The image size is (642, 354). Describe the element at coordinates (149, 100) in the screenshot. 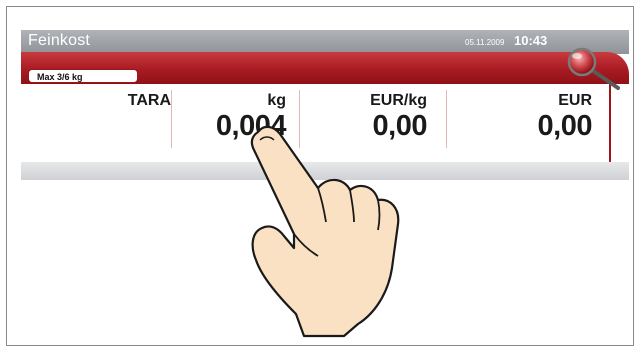

I see `tara-label: TARA` at that location.